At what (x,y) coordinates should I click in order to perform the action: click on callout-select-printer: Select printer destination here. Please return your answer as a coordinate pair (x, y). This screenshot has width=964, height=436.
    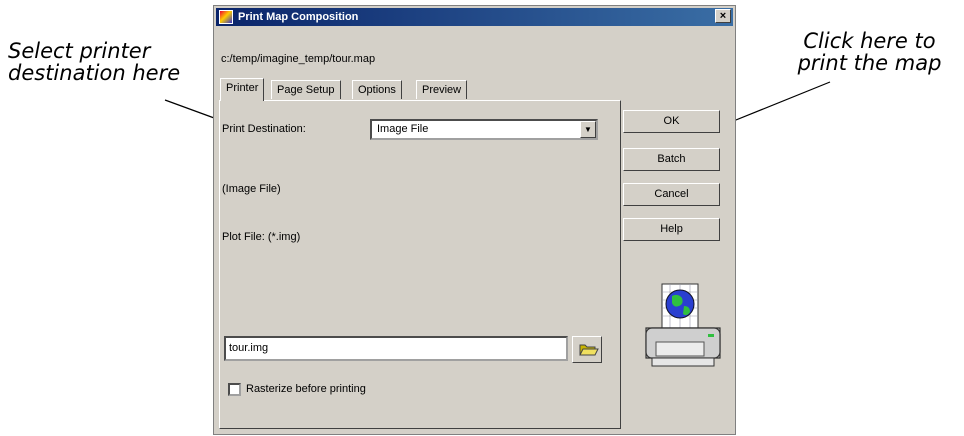
    Looking at the image, I should click on (110, 62).